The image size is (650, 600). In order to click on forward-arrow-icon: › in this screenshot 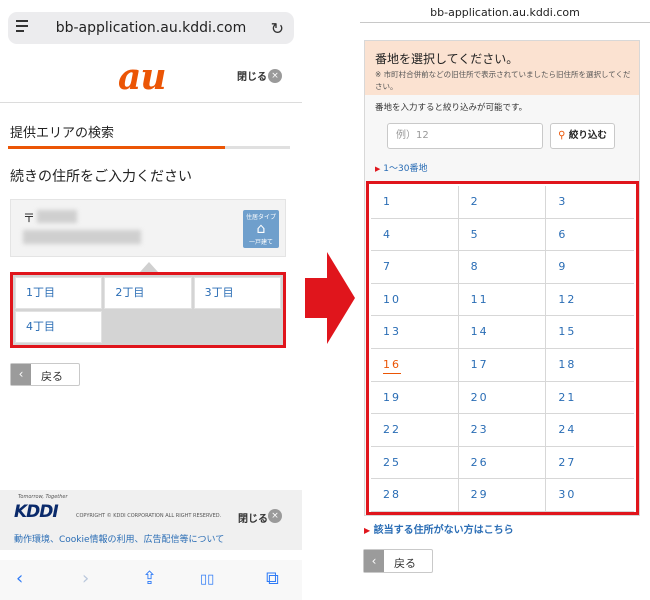, I will do `click(85, 578)`.